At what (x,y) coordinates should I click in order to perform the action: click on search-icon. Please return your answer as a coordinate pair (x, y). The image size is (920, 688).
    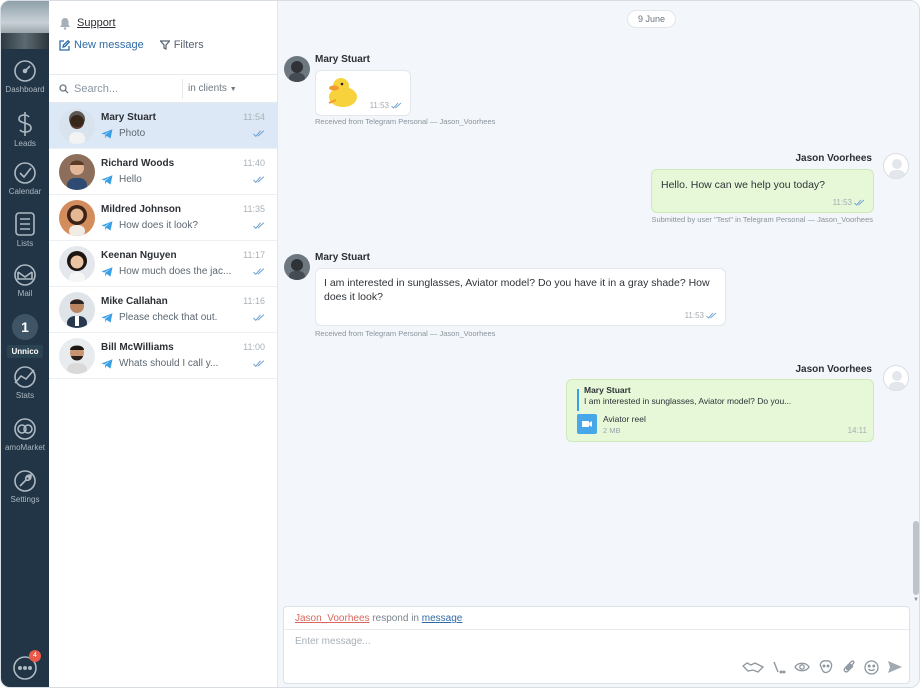
    Looking at the image, I should click on (64, 88).